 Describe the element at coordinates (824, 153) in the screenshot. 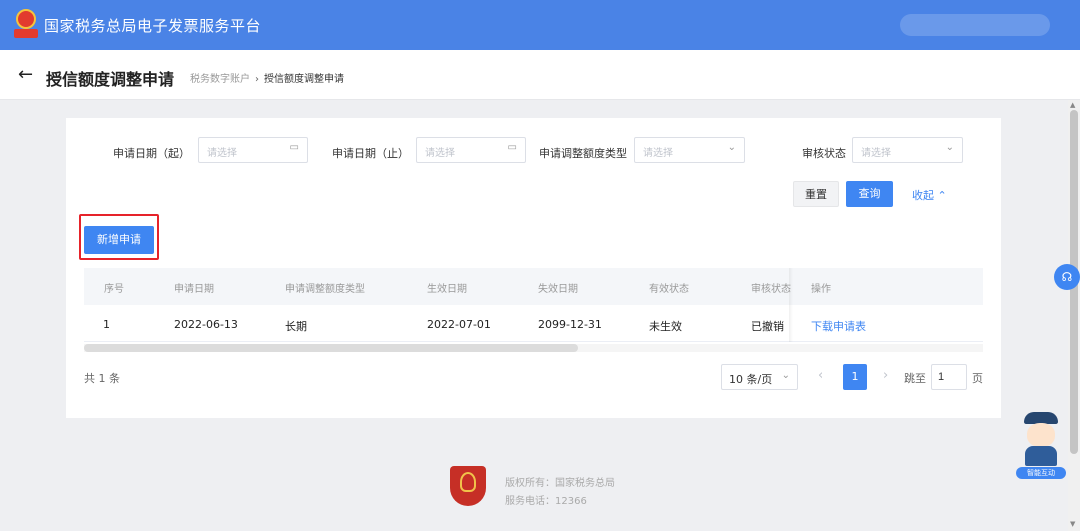

I see `review-status-label: 审核状态` at that location.